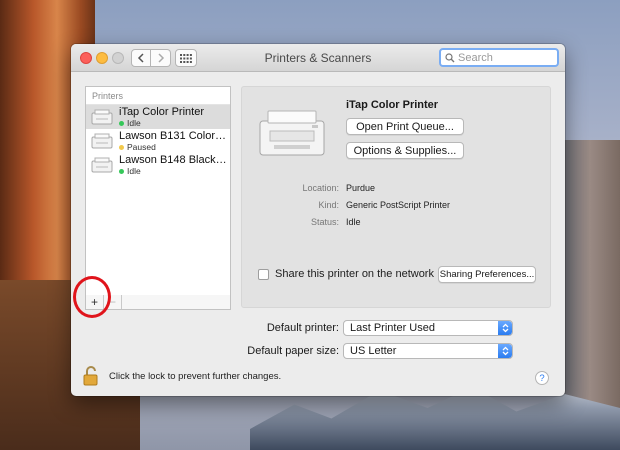  Describe the element at coordinates (450, 57) in the screenshot. I see `search-icon` at that location.